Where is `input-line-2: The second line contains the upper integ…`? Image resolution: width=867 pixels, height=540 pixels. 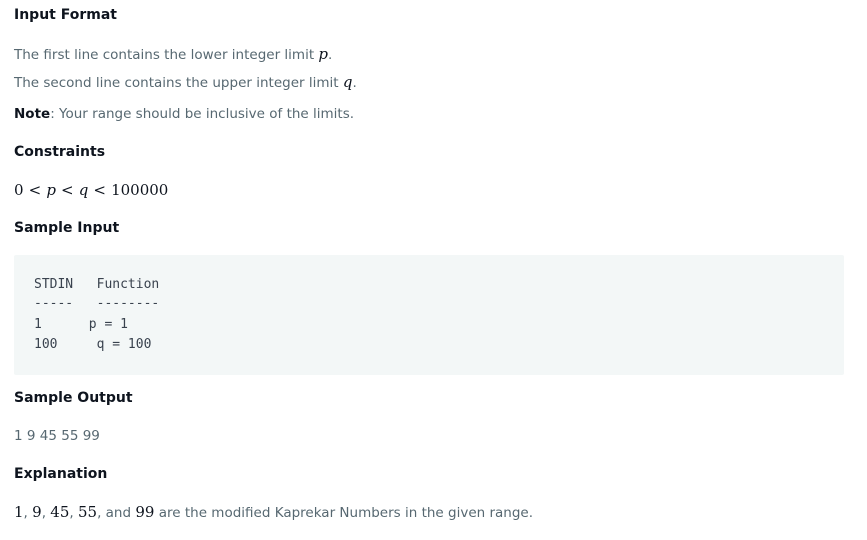 input-line-2: The second line contains the upper integ… is located at coordinates (185, 82).